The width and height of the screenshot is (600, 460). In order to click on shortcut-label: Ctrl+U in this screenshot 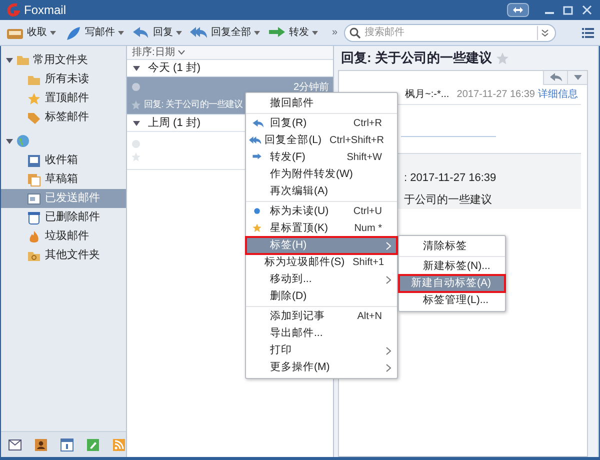, I will do `click(367, 212)`.